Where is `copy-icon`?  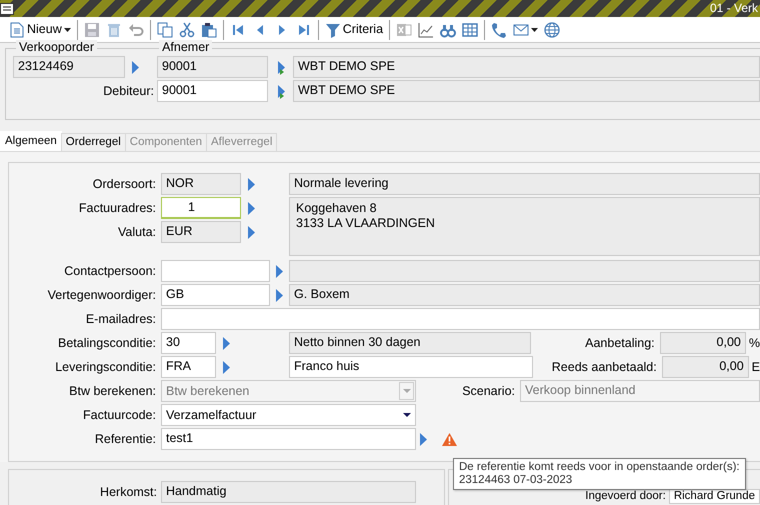
copy-icon is located at coordinates (164, 30).